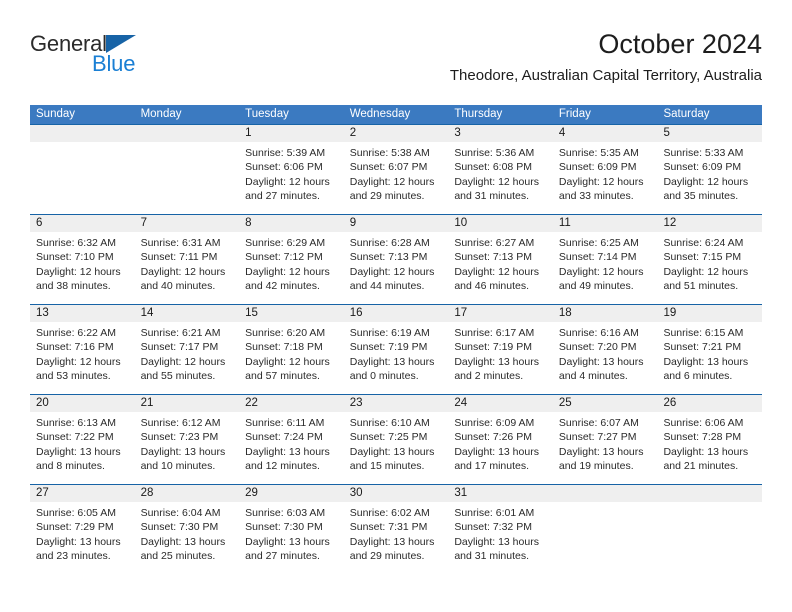  What do you see at coordinates (388, 257) in the screenshot?
I see `sunset-text: Sunset: 7:13 PM` at bounding box center [388, 257].